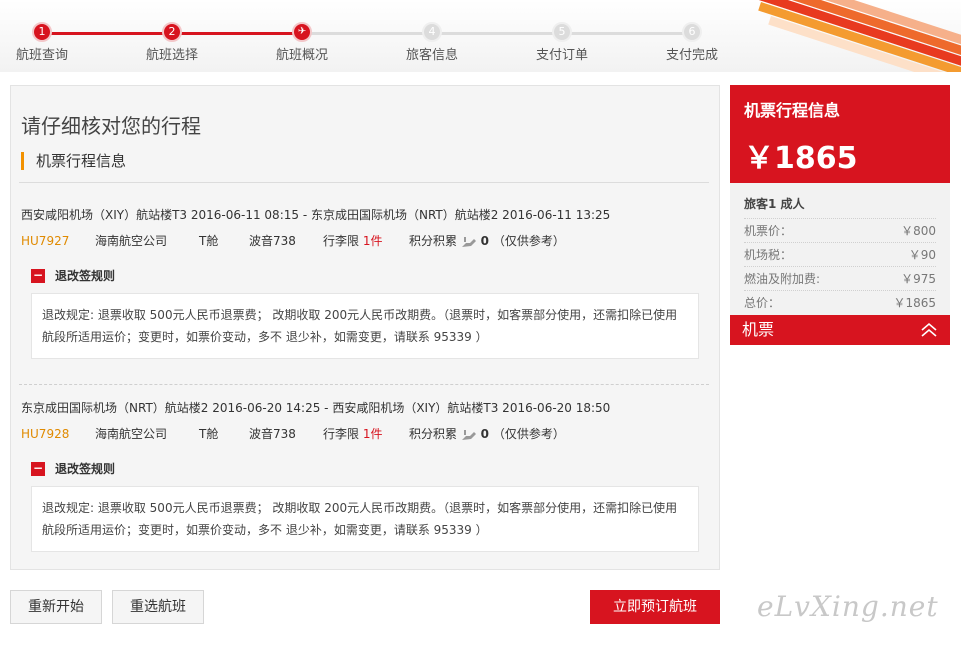  I want to click on price-panel-title: 机票行程信息, so click(792, 110).